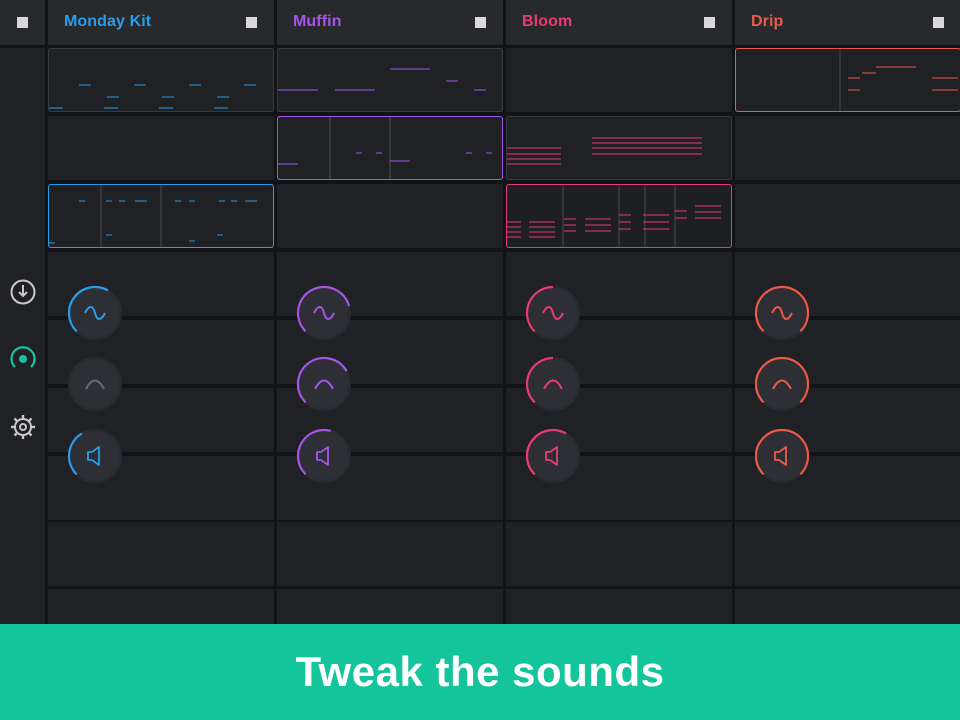 This screenshot has width=960, height=720. I want to click on stop-icon, so click(22, 22).